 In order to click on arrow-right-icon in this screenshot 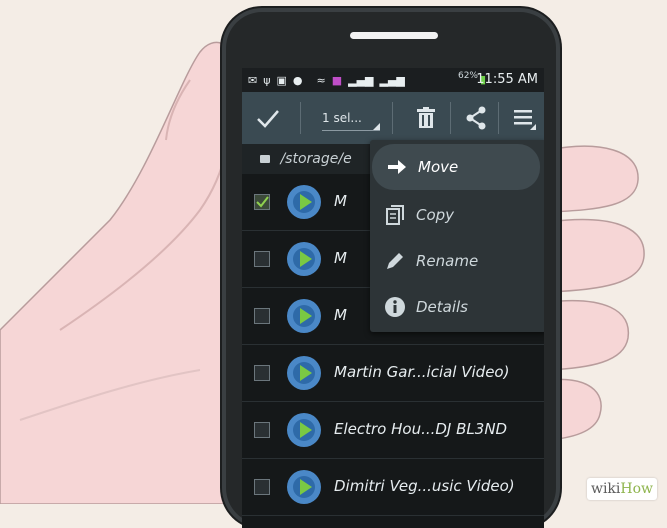, I will do `click(397, 167)`.